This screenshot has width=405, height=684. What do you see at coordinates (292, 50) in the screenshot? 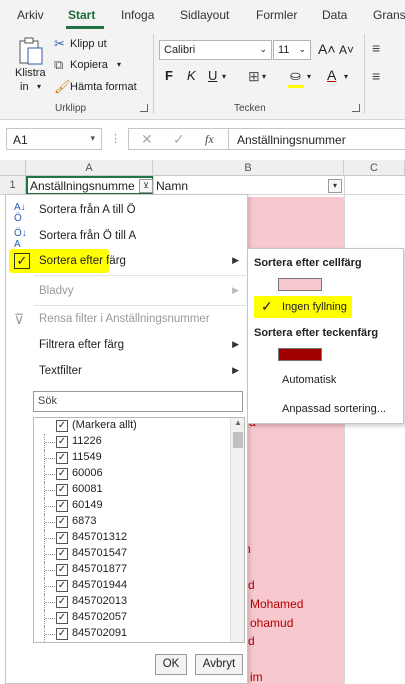
I see `font-size-select: 11 ⌄` at bounding box center [292, 50].